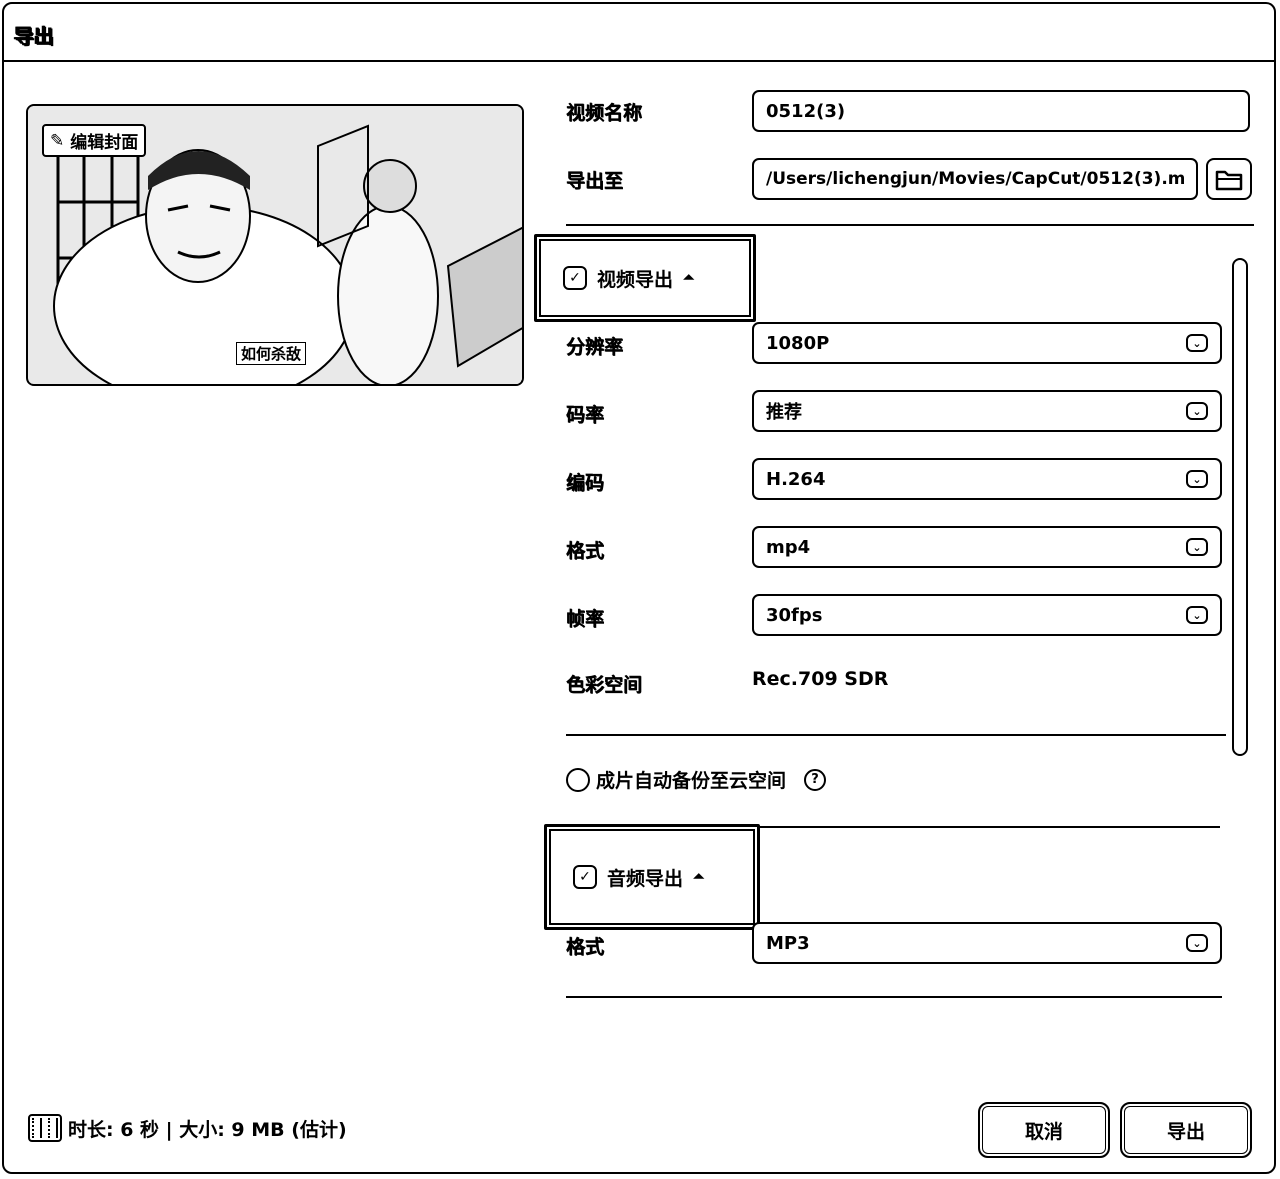 The width and height of the screenshot is (1280, 1179). Describe the element at coordinates (585, 619) in the screenshot. I see `framerate-label: 帧率` at that location.